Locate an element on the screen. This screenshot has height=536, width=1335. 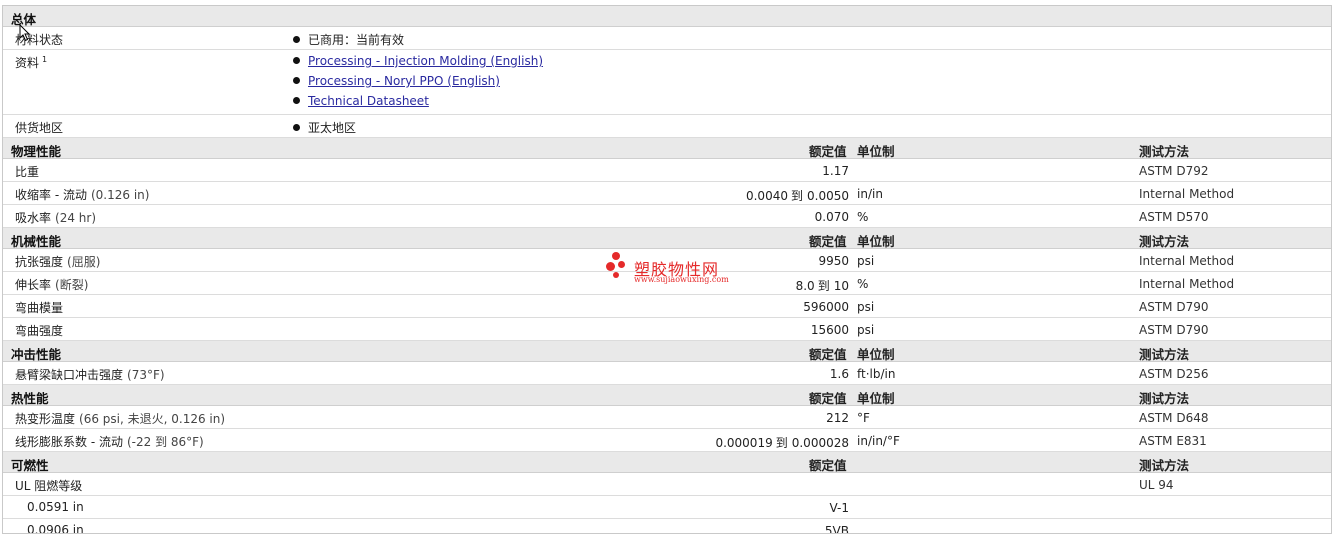
property-row: 弯曲强度 15600 psi ASTM D790 is located at coordinates (667, 329).